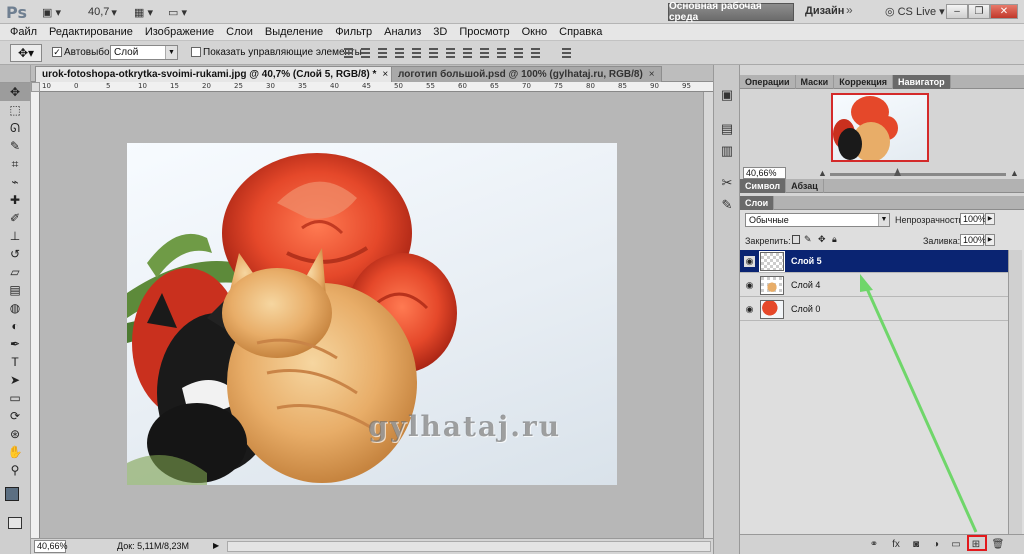  What do you see at coordinates (1014, 173) in the screenshot?
I see `zoom-in-icon: ▲` at bounding box center [1014, 173].